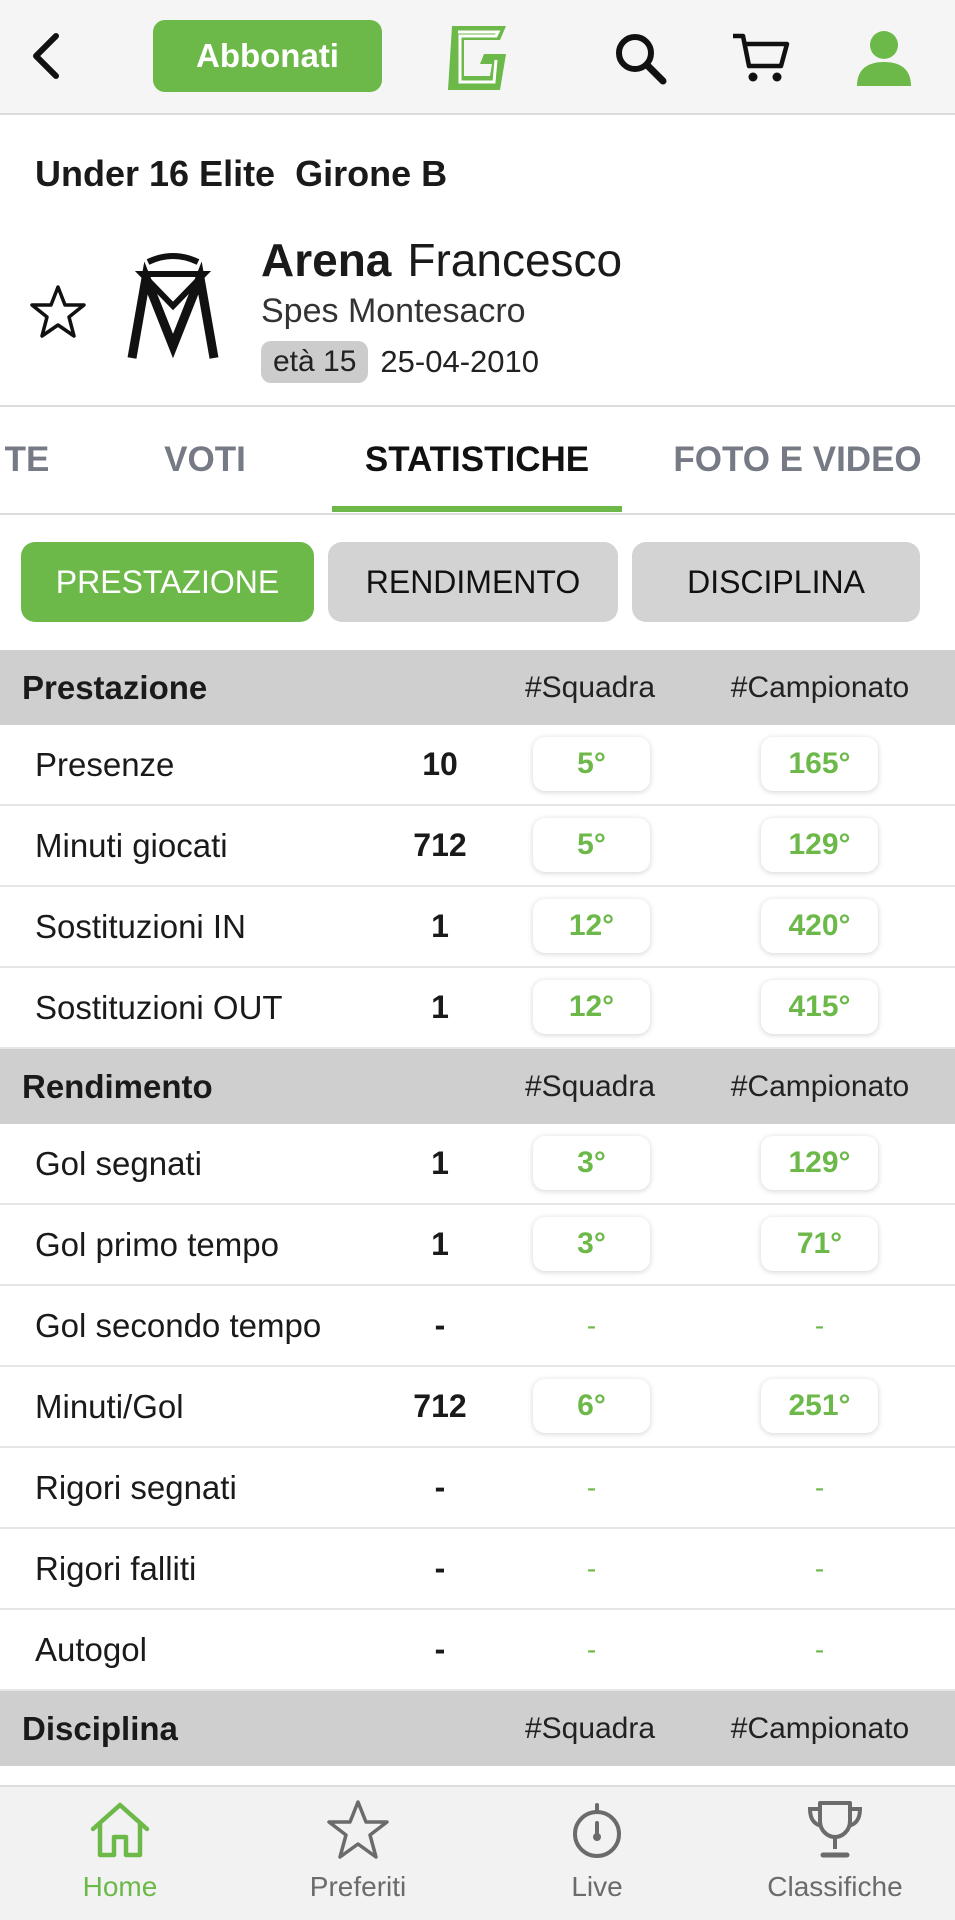 The height and width of the screenshot is (1920, 955). Describe the element at coordinates (115, 687) in the screenshot. I see `section-title: Prestazione` at that location.